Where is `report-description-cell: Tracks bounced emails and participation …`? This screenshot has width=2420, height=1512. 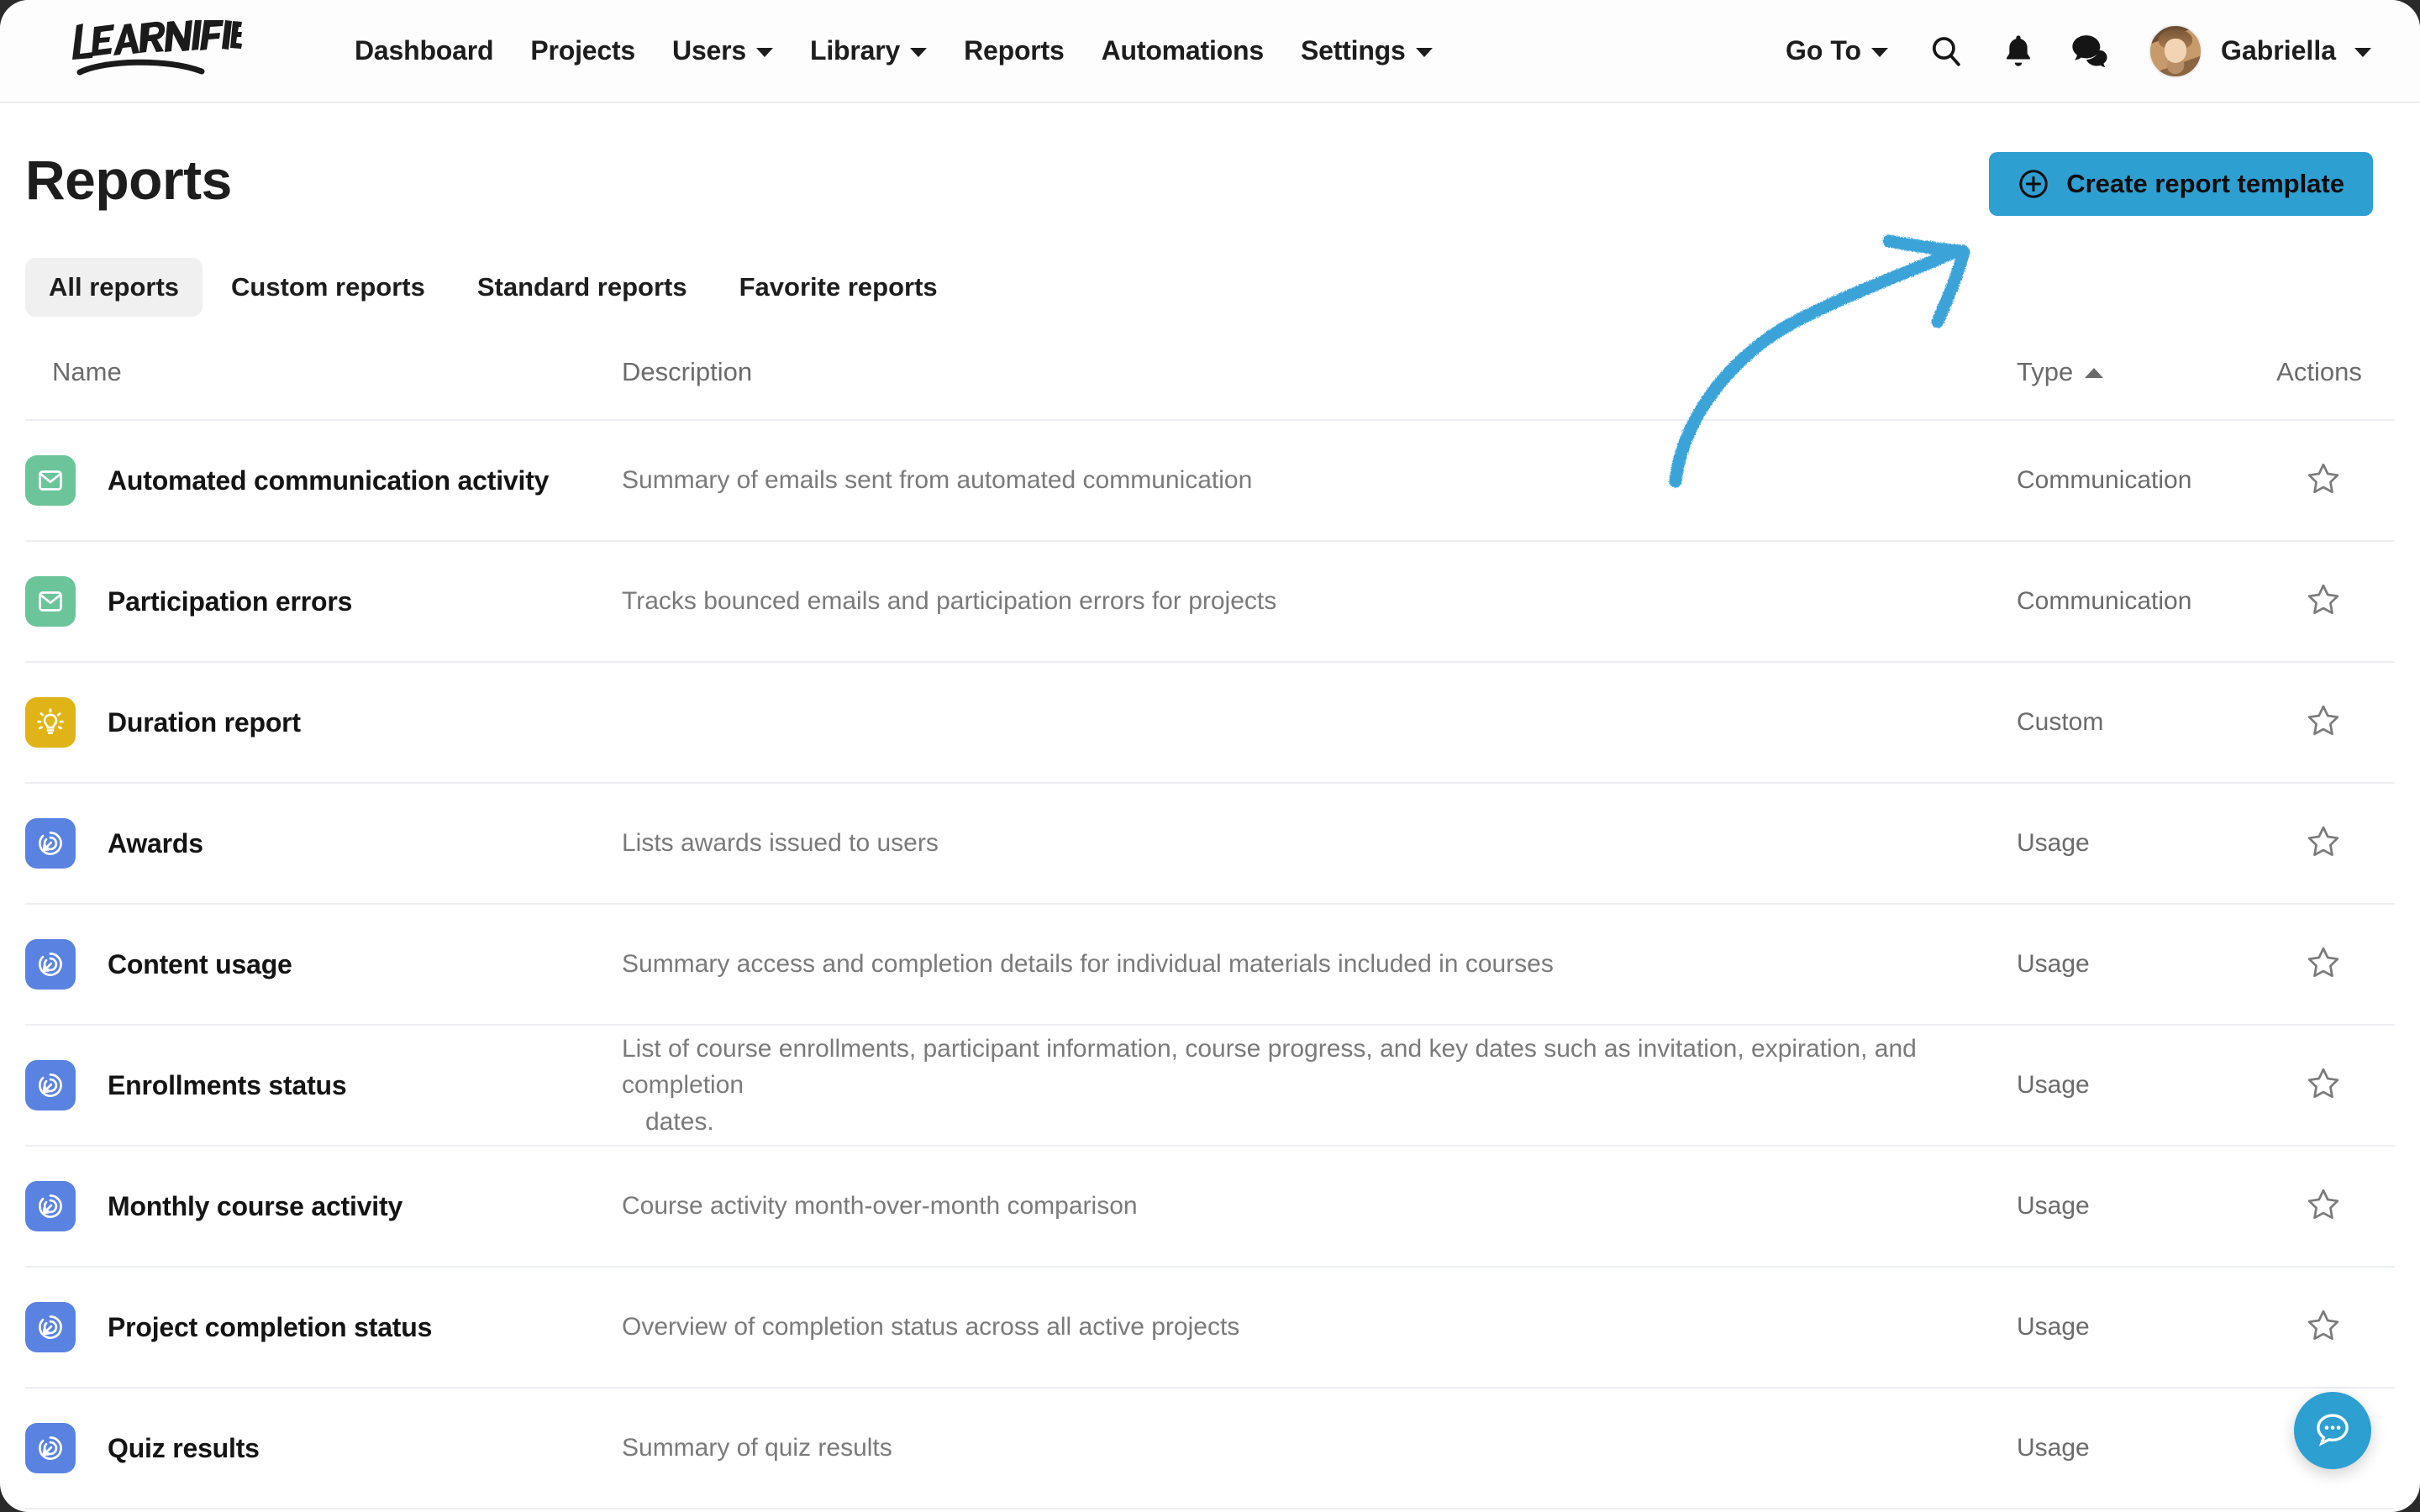
report-description-cell: Tracks bounced emails and participation … is located at coordinates (1319, 602).